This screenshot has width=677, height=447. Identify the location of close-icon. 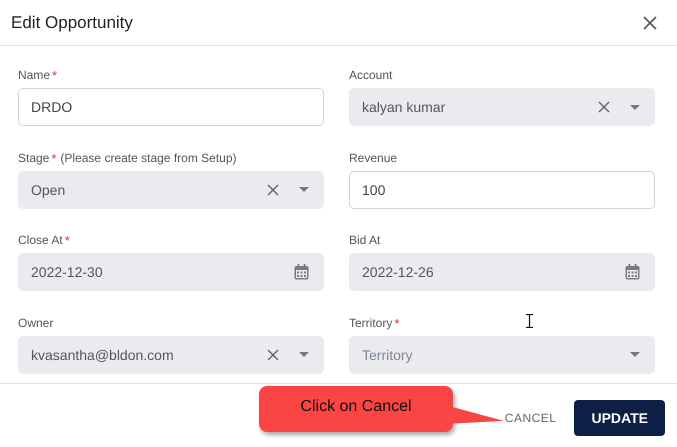
(650, 23).